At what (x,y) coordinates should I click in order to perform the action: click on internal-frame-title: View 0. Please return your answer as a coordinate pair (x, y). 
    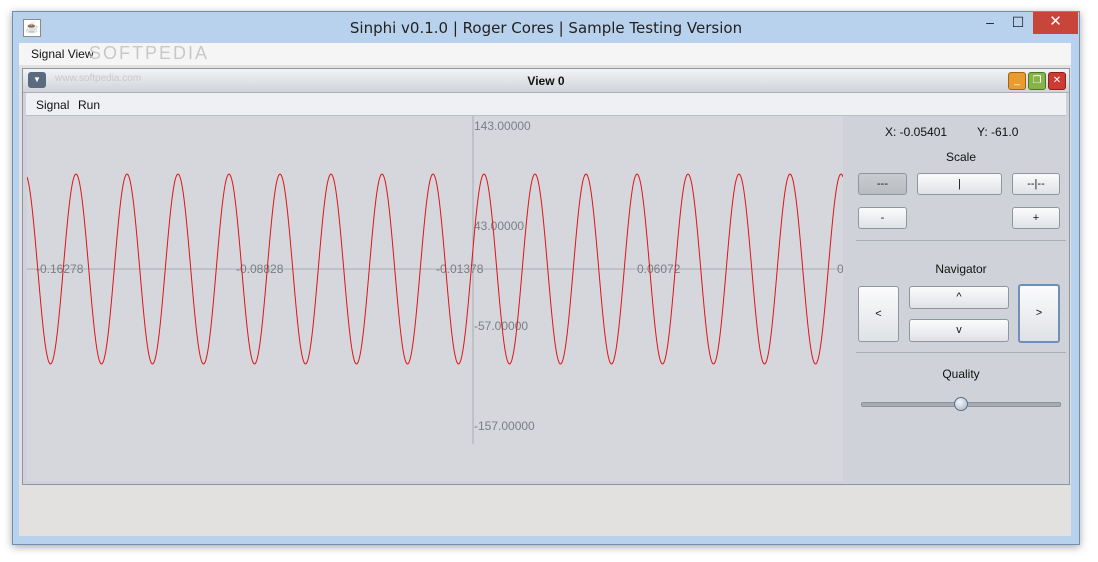
    Looking at the image, I should click on (546, 81).